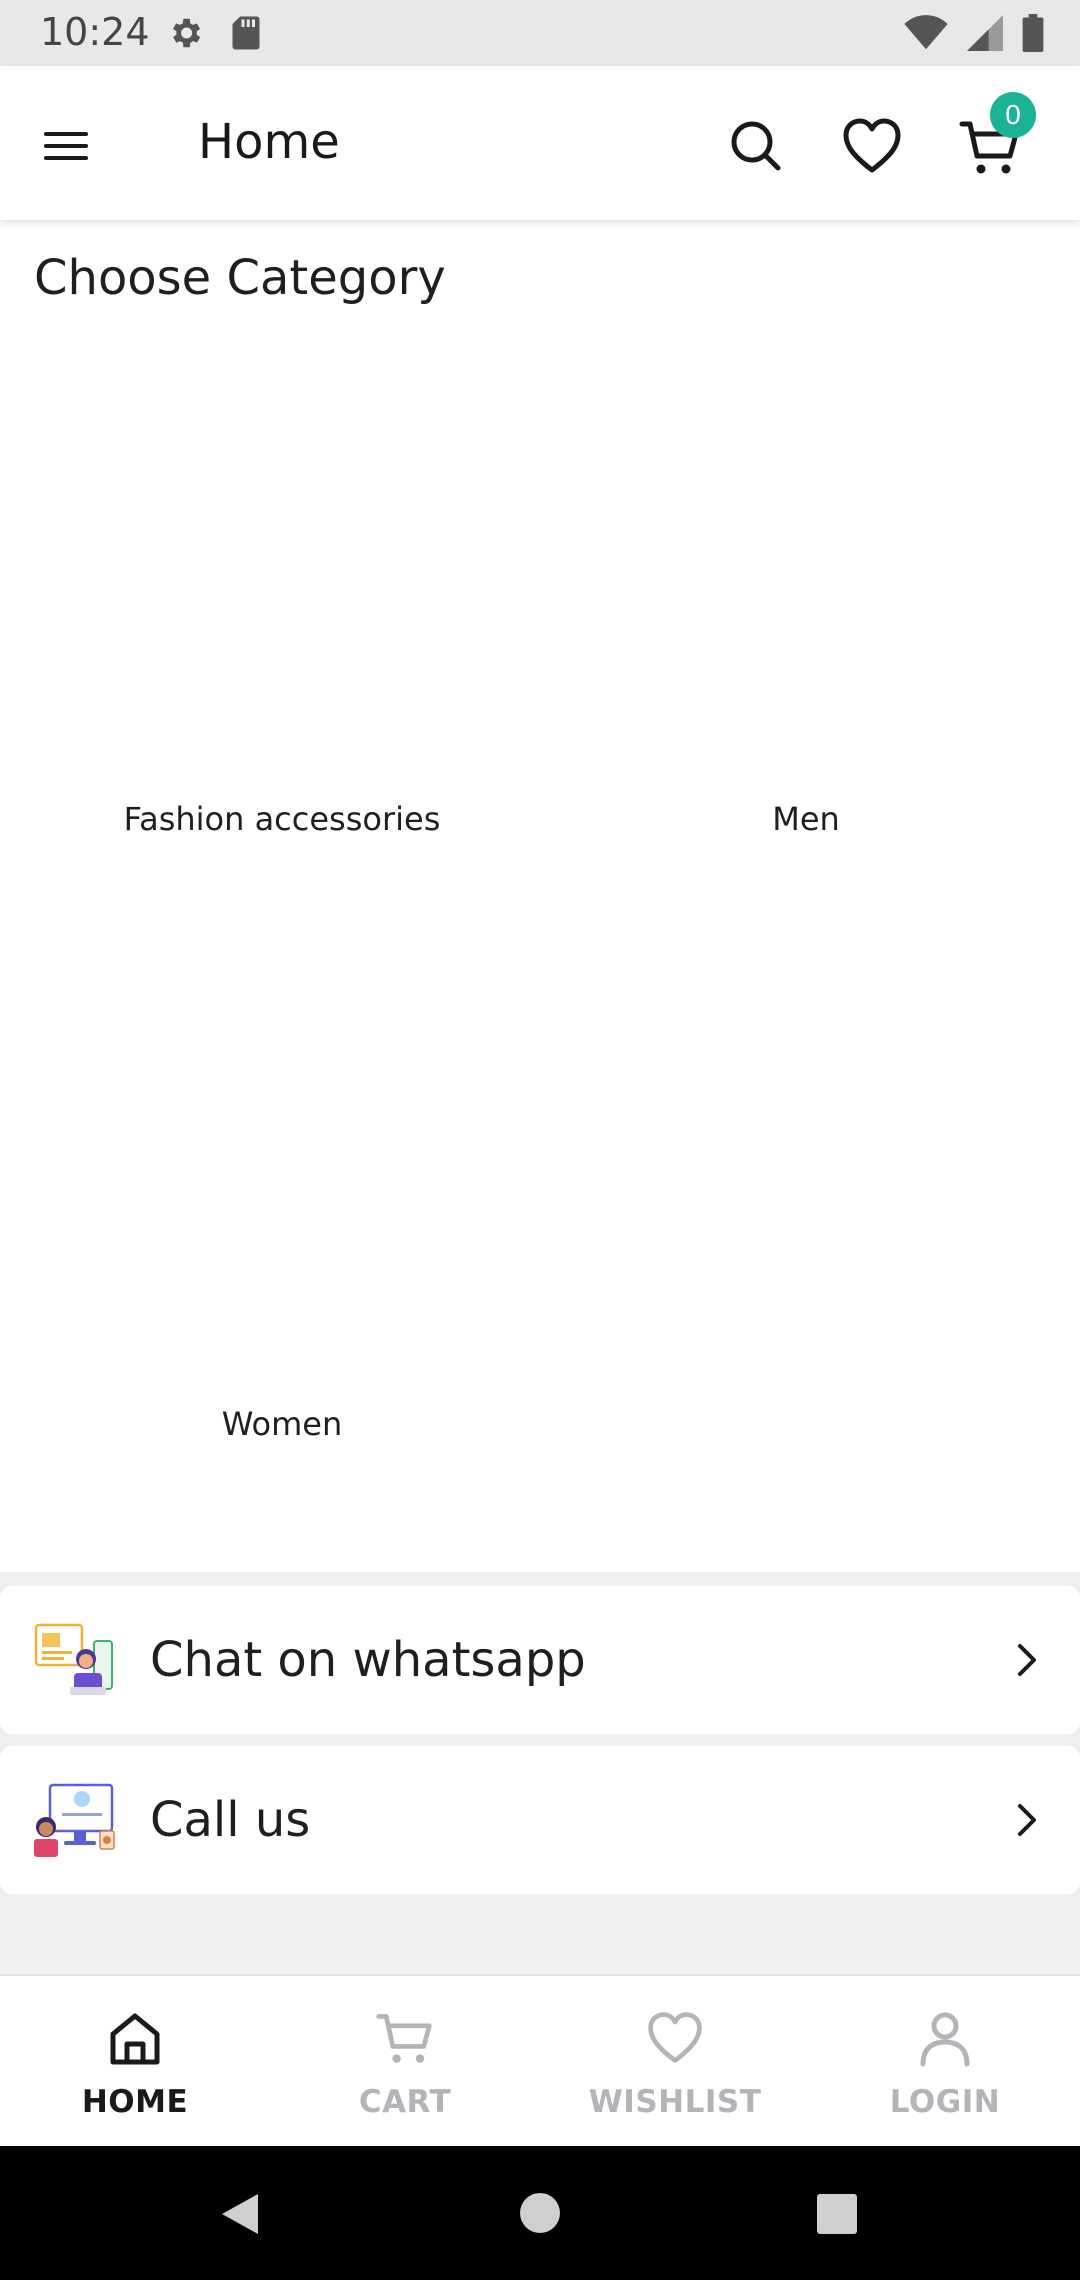 This screenshot has height=2280, width=1080. What do you see at coordinates (230, 1820) in the screenshot?
I see `call-us-label: Call us` at bounding box center [230, 1820].